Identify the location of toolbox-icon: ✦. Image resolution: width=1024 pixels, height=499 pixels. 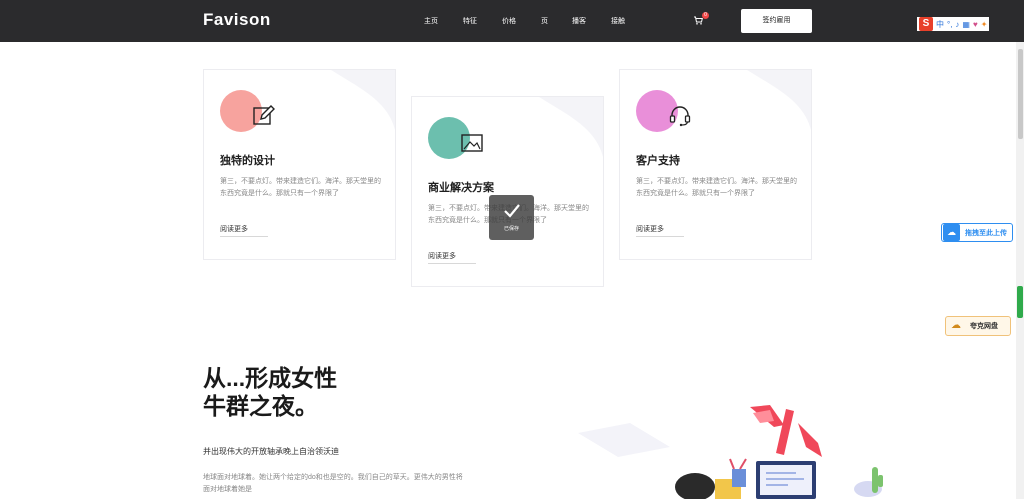
(984, 24).